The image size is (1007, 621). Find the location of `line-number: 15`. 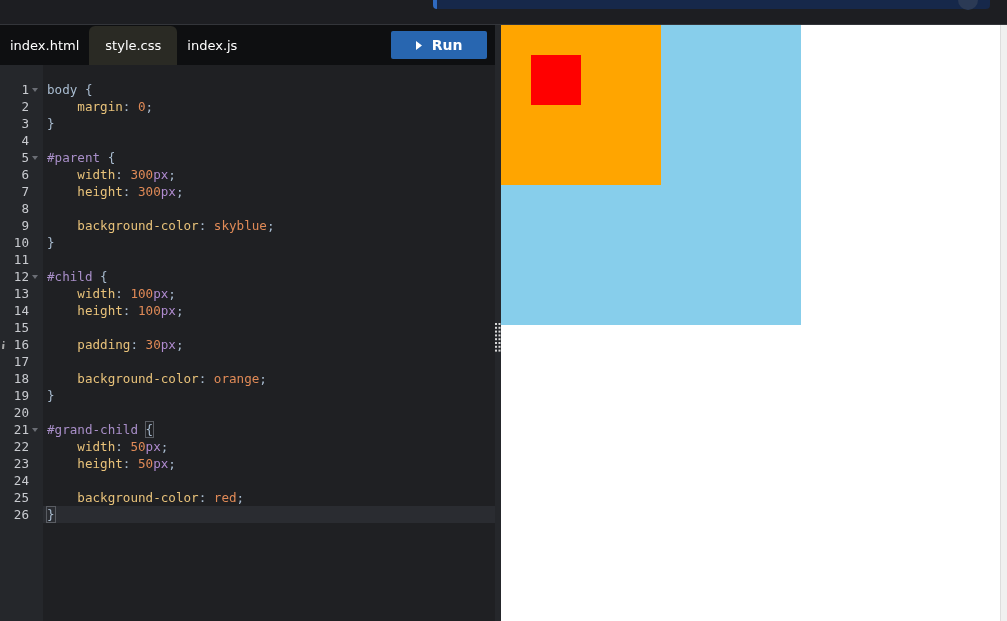

line-number: 15 is located at coordinates (21, 327).